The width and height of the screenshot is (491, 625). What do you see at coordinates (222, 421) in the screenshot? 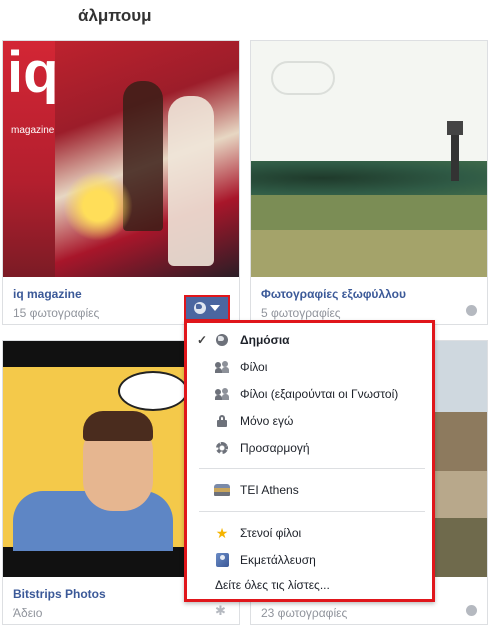
I see `lock-icon` at bounding box center [222, 421].